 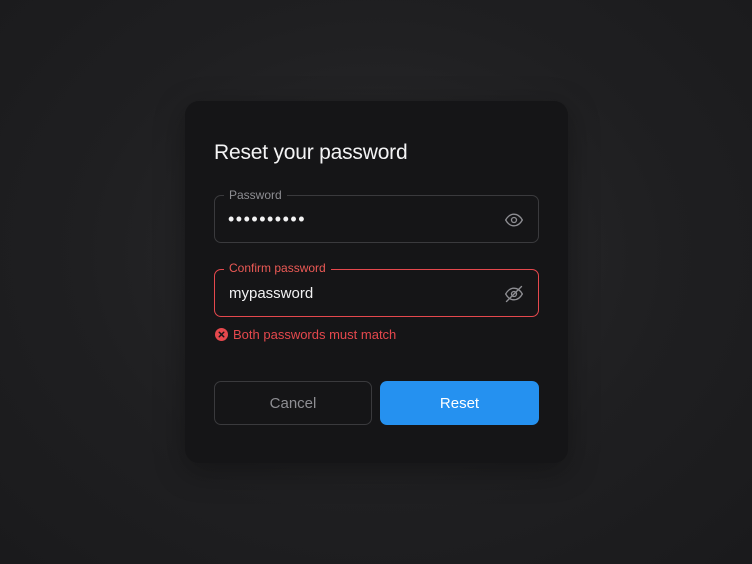 What do you see at coordinates (376, 289) in the screenshot?
I see `confirm-password-field: Confirm password mypassword` at bounding box center [376, 289].